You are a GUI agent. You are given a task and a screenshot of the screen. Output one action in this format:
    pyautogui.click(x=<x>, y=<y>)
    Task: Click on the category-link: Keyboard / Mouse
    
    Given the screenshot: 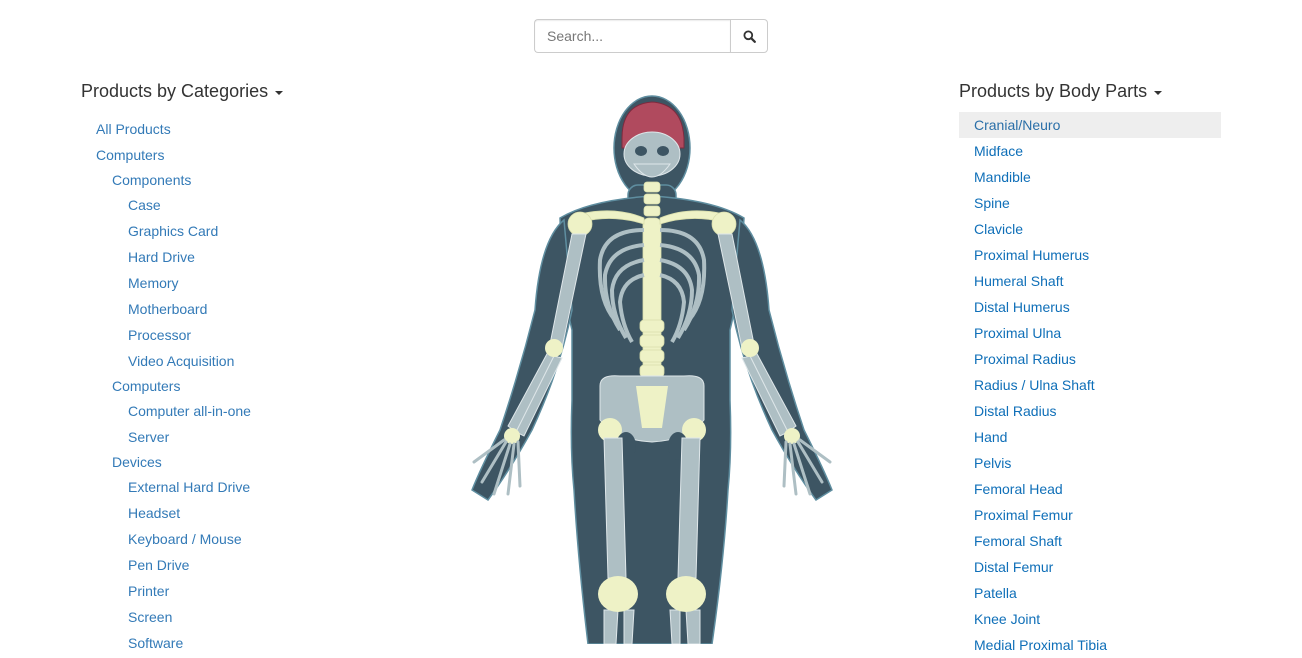 What is the action you would take?
    pyautogui.click(x=241, y=539)
    